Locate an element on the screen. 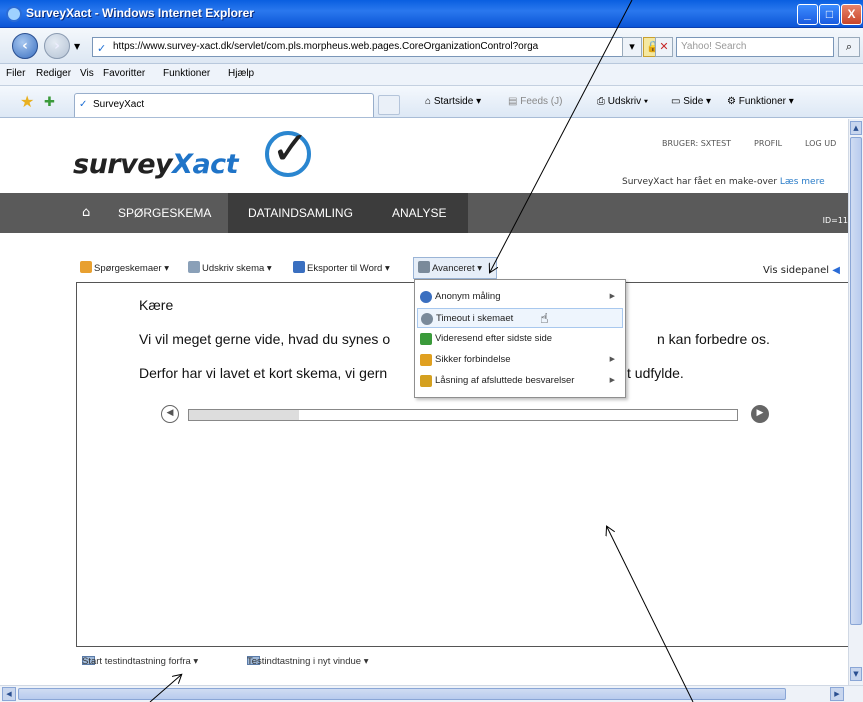  survey-line-2b: t udfylde. is located at coordinates (655, 373).